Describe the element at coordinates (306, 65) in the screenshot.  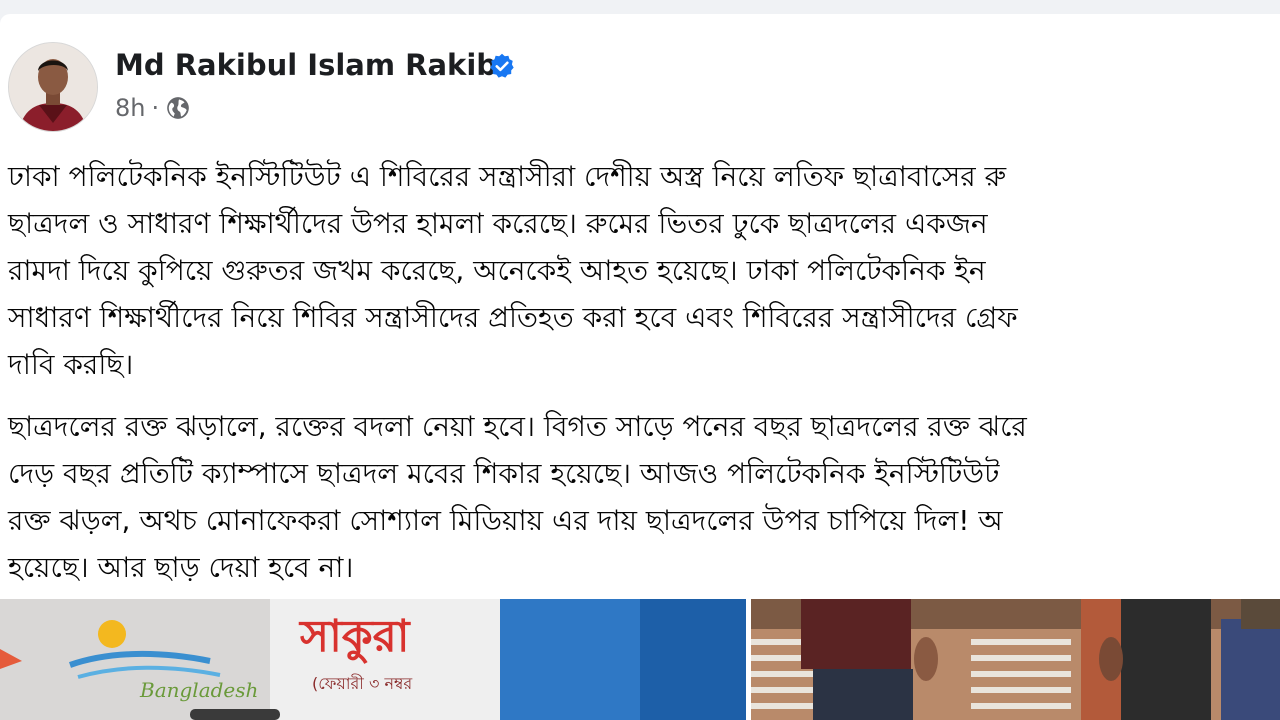
I see `author-name: Md Rakibul Islam Rakib` at that location.